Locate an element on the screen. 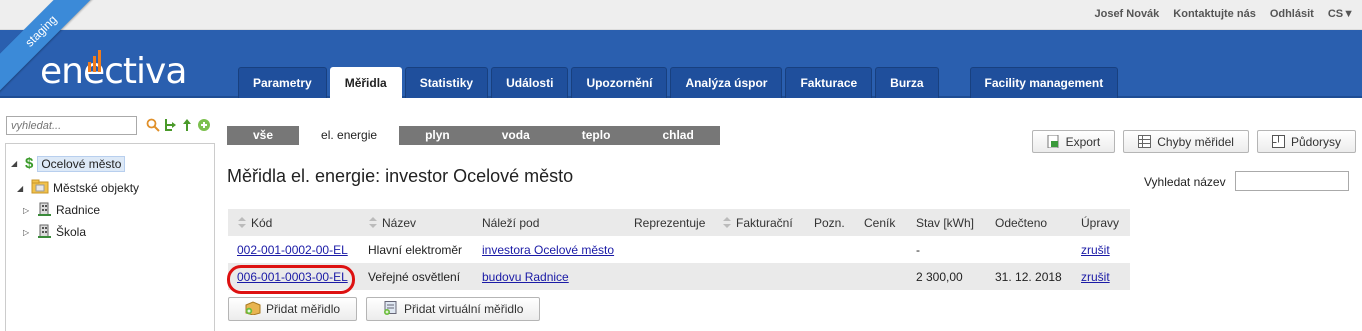  col-note: Pozn. is located at coordinates (830, 222).